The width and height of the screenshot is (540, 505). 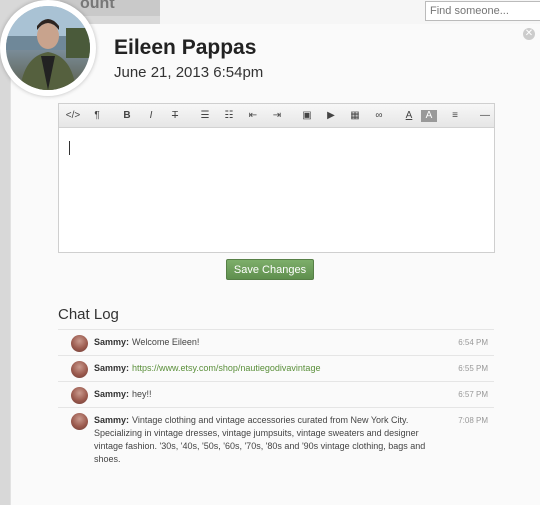 I want to click on chat-log-title: Chat Log, so click(x=88, y=314).